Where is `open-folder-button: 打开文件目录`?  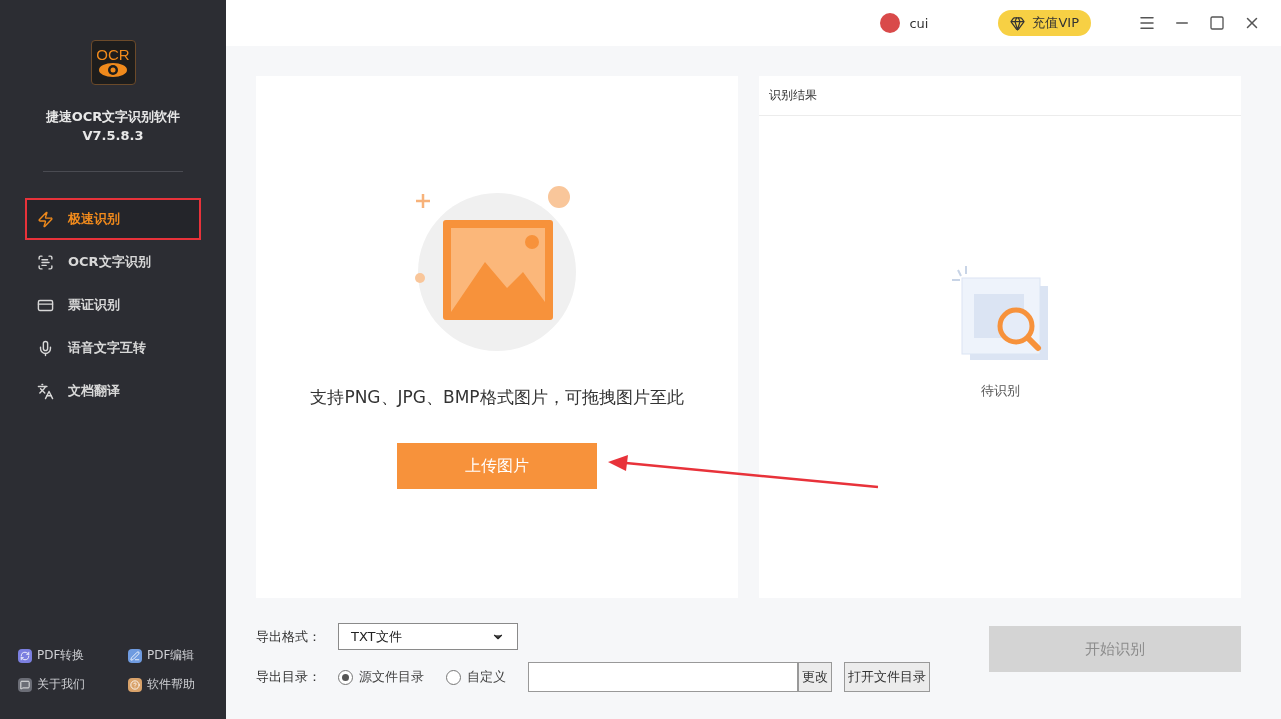 open-folder-button: 打开文件目录 is located at coordinates (887, 677).